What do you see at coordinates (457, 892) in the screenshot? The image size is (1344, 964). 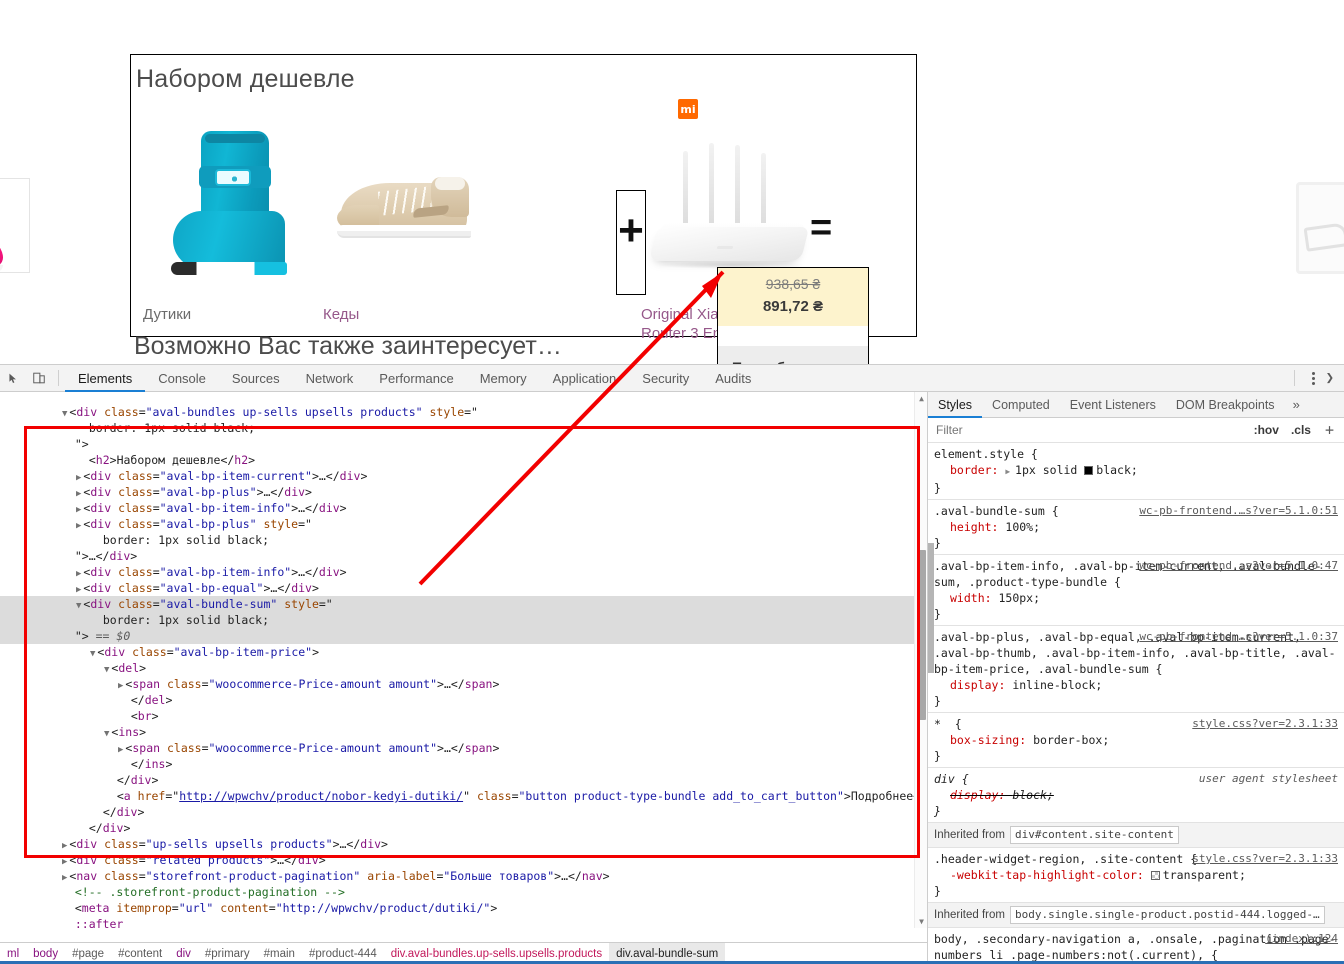 I see `dom-node-line: <!-- .storefront-product-pagination -->` at bounding box center [457, 892].